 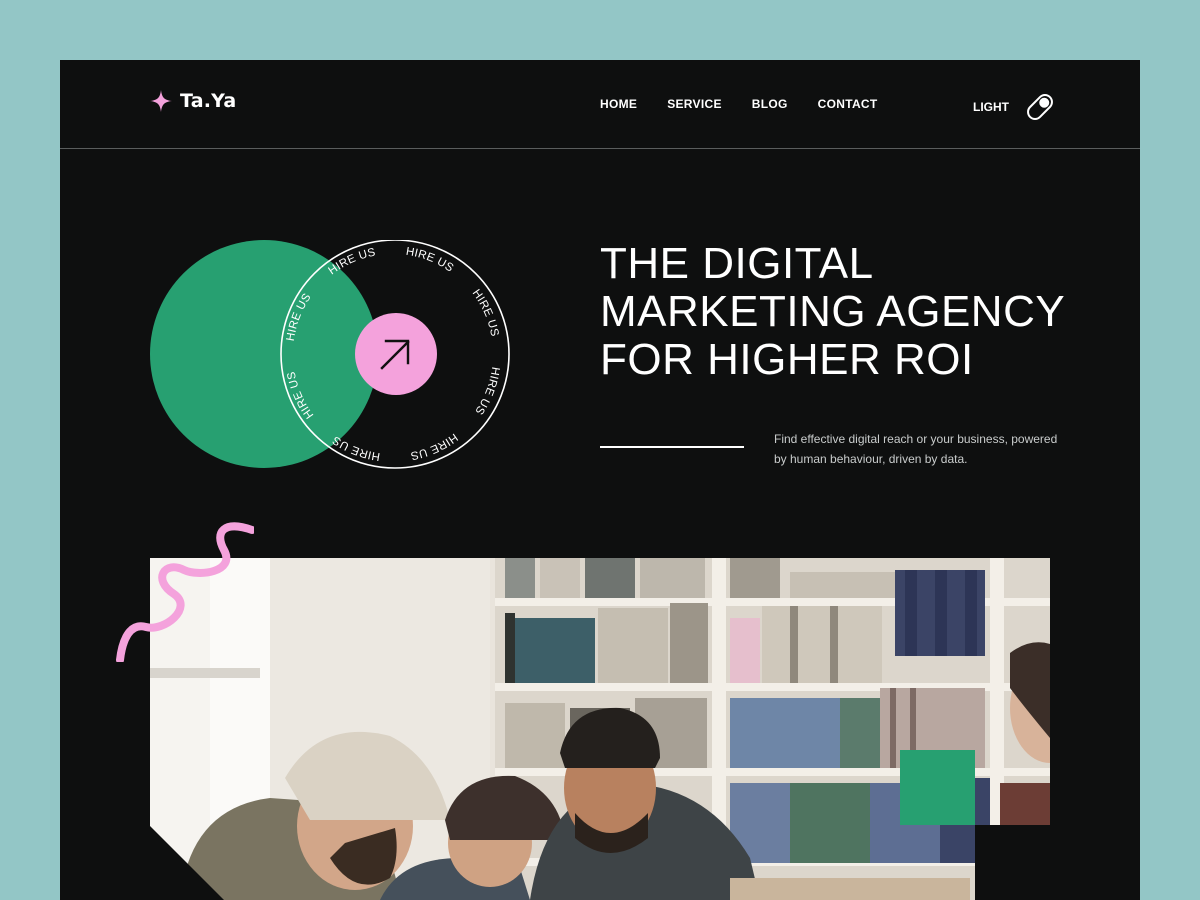 What do you see at coordinates (672, 447) in the screenshot?
I see `hero-divider` at bounding box center [672, 447].